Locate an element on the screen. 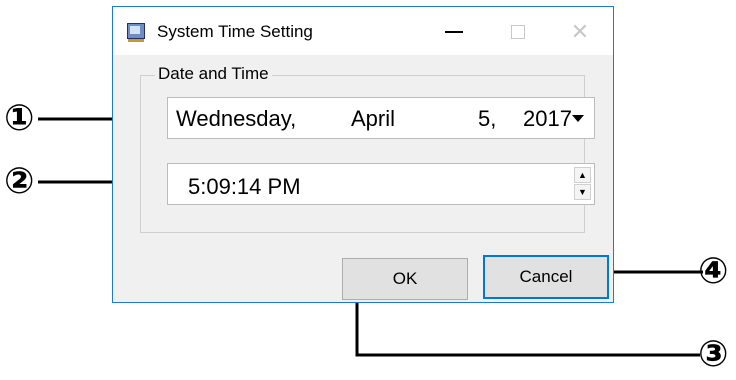 Image resolution: width=736 pixels, height=380 pixels. close-button: ✕ is located at coordinates (580, 32).